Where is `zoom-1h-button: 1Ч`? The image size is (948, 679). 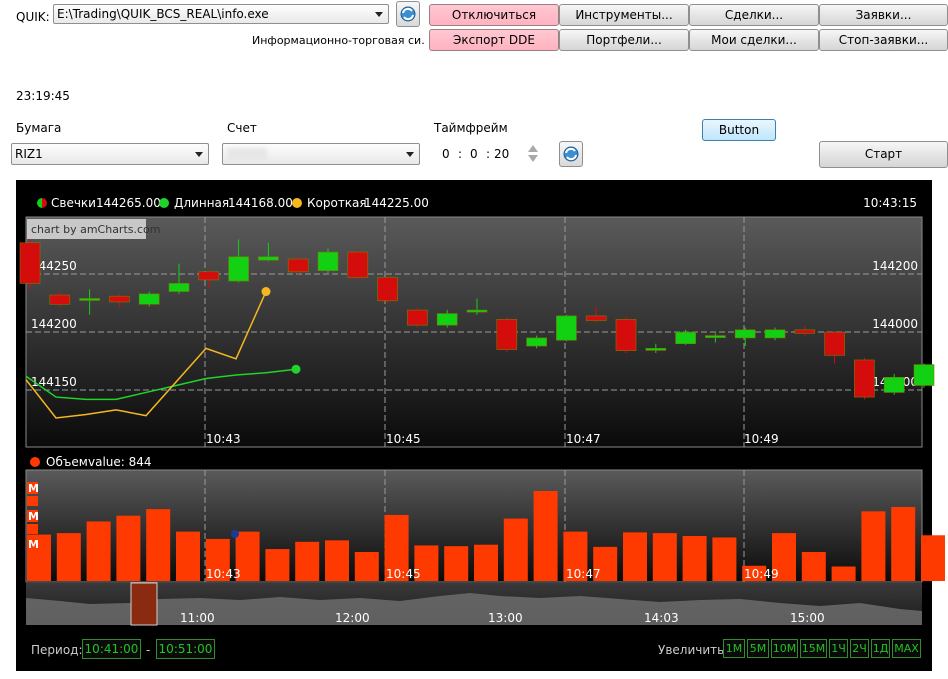
zoom-1h-button: 1Ч is located at coordinates (838, 648).